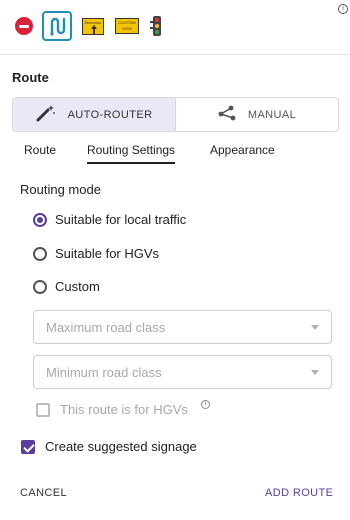 This screenshot has height=520, width=350. I want to click on cancel-button: CANCEL, so click(43, 493).